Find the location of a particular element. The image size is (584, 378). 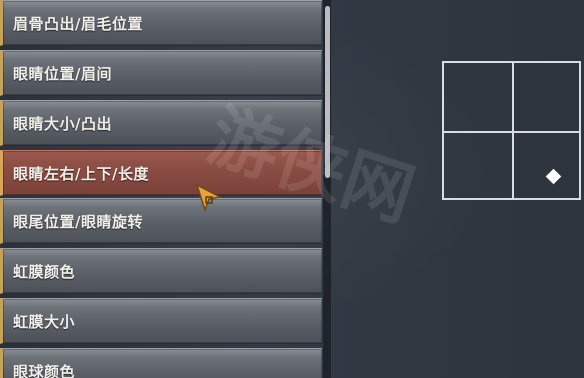

grid-divider-horizontal is located at coordinates (511, 132).